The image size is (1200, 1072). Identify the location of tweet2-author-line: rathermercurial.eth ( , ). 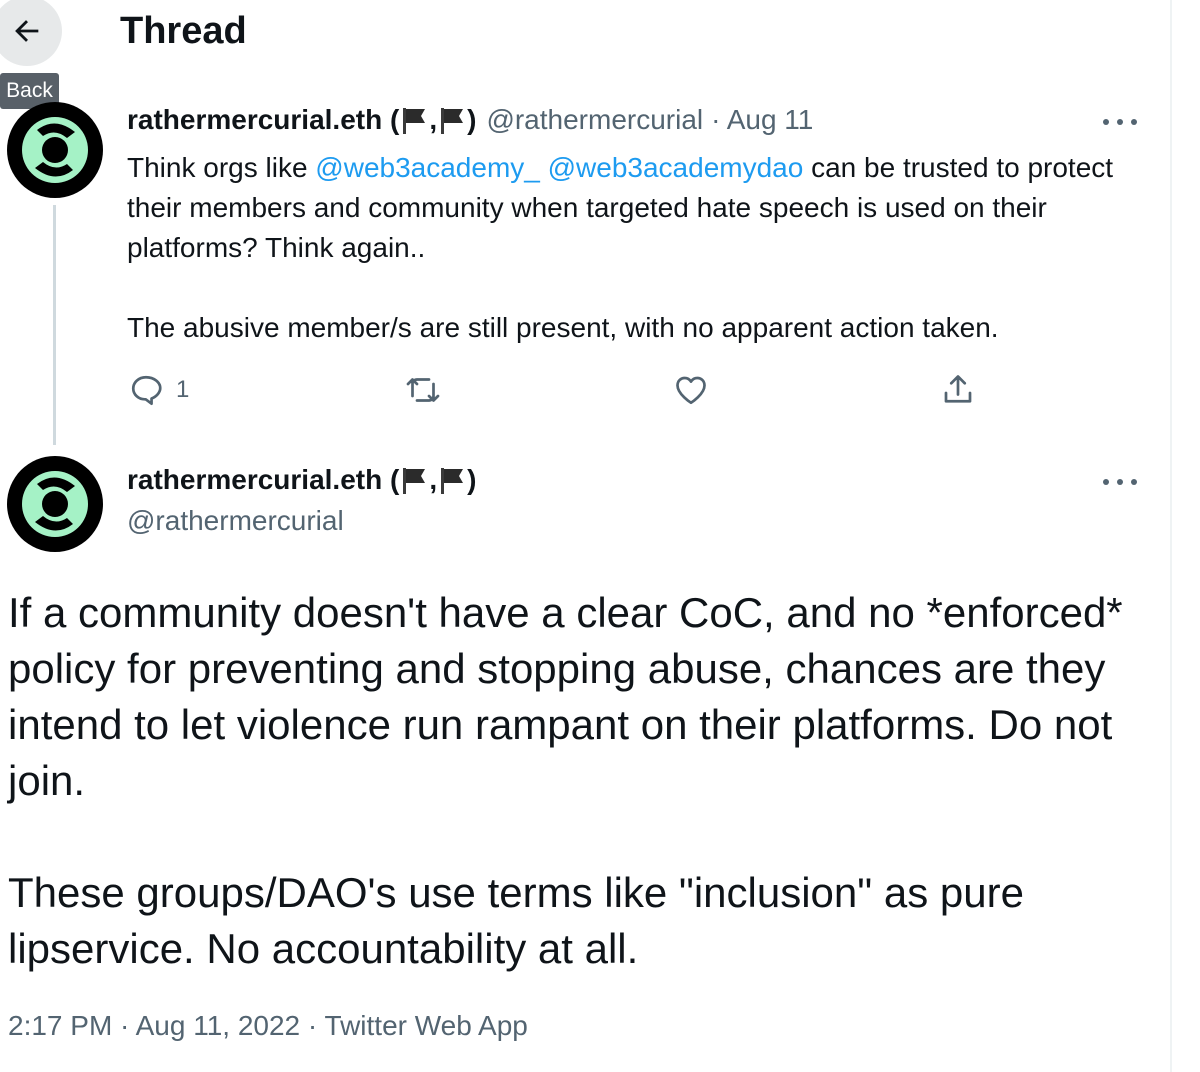
(301, 480).